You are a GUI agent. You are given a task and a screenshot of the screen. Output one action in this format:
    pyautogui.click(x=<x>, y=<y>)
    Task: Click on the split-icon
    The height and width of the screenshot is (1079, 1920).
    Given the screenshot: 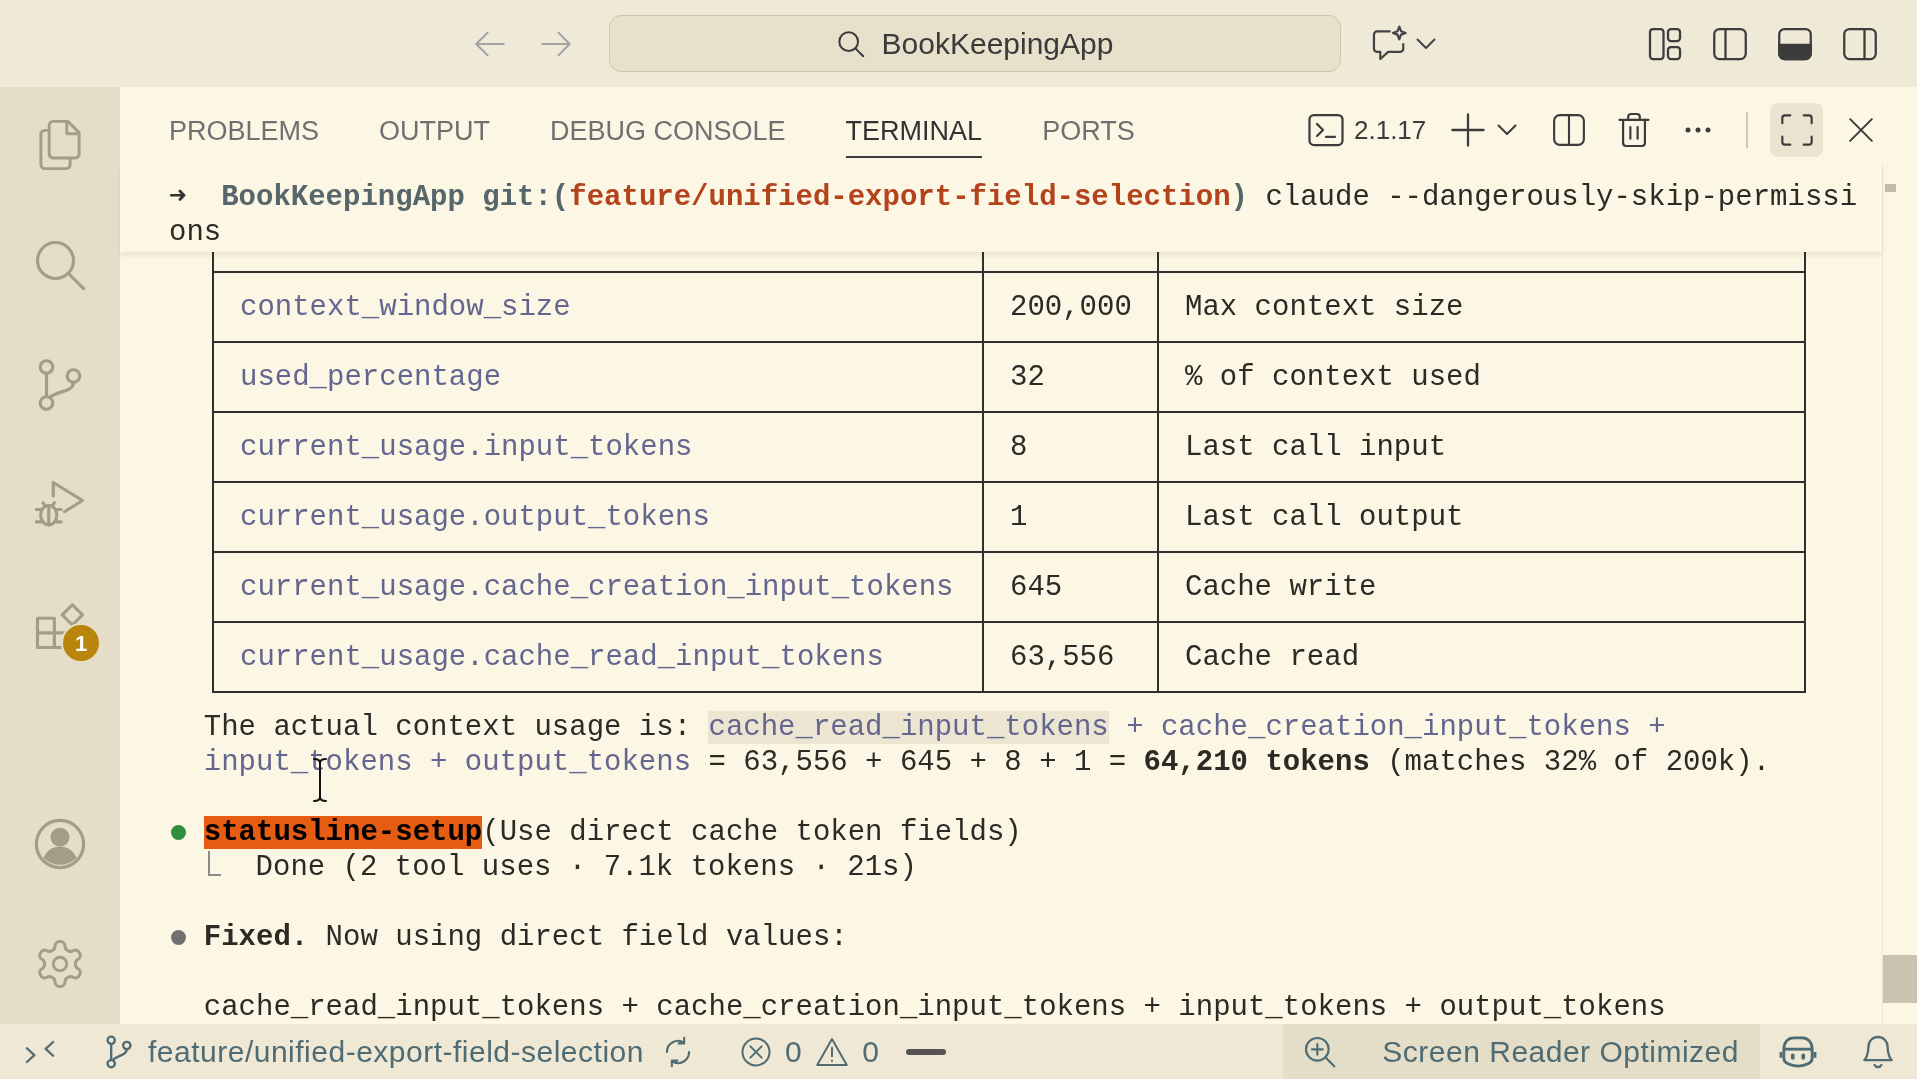 What is the action you would take?
    pyautogui.click(x=1569, y=129)
    